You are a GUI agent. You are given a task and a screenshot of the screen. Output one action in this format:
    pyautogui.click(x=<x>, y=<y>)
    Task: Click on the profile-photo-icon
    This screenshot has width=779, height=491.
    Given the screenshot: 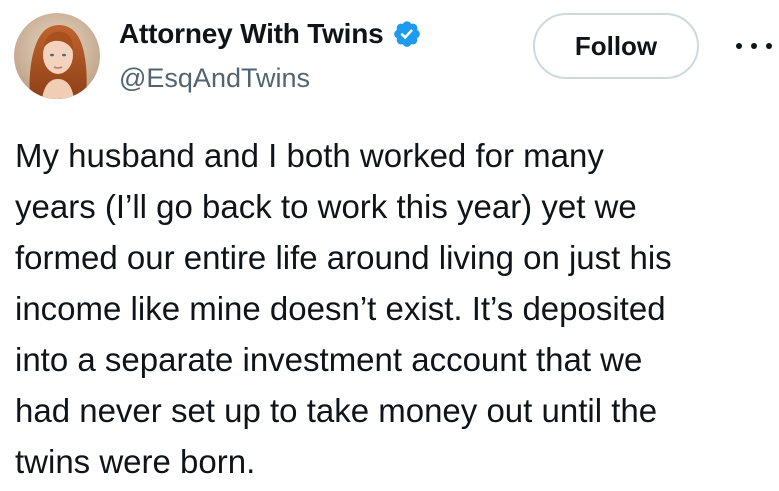 What is the action you would take?
    pyautogui.click(x=57, y=56)
    